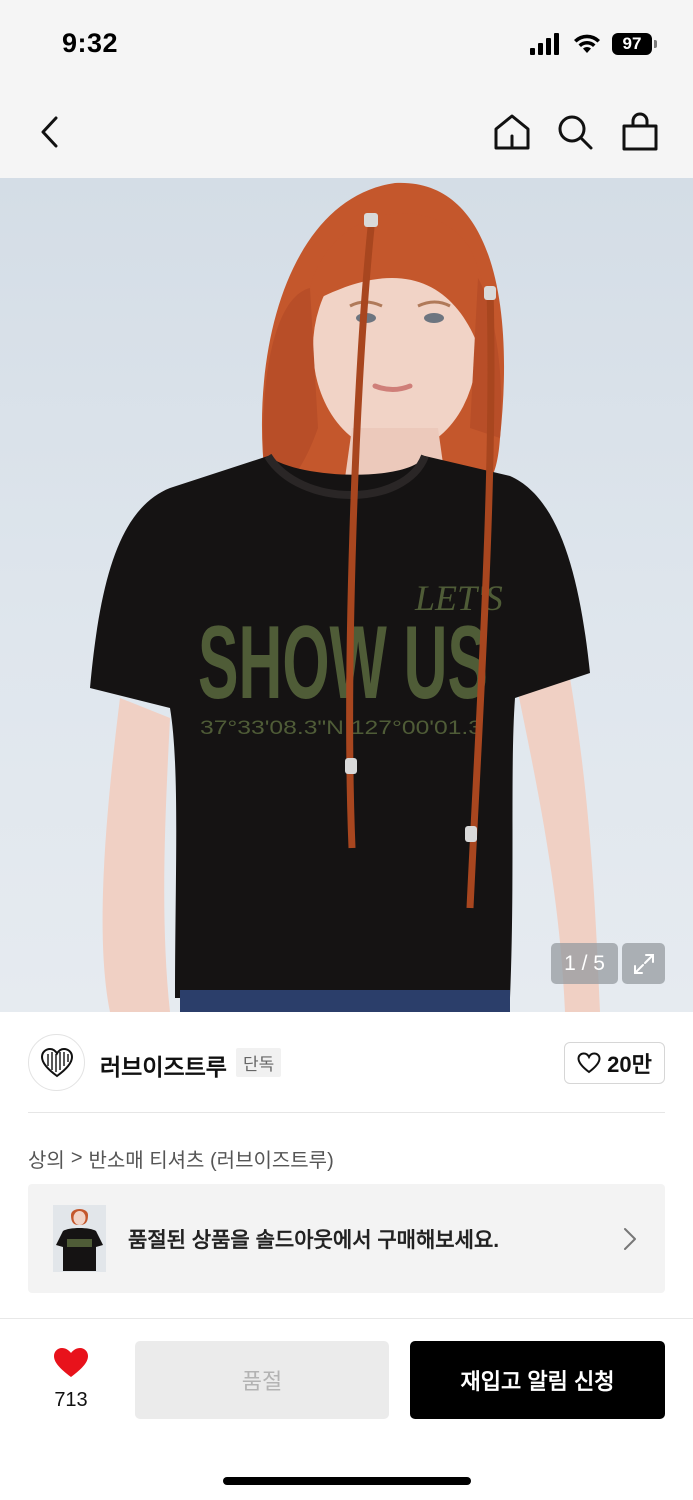  I want to click on status-icons: 97, so click(593, 44).